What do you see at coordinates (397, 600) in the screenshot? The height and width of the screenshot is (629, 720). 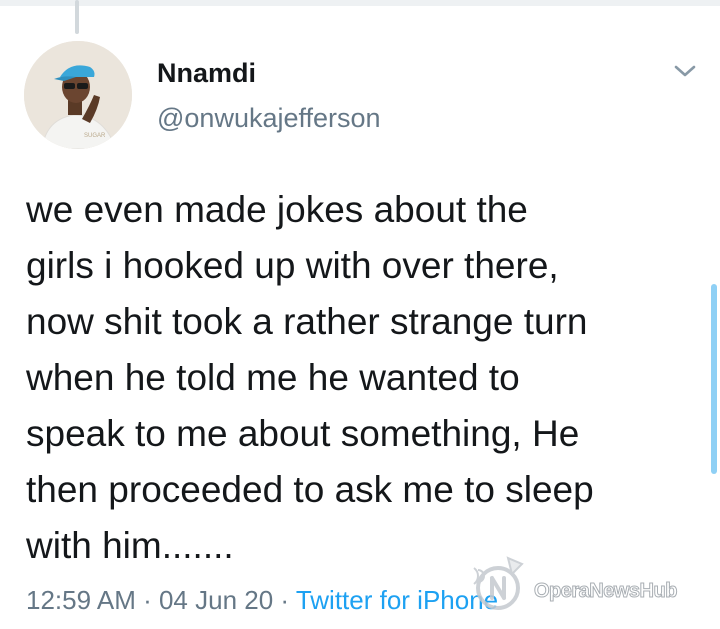 I see `tweet-source-link: Twitter for iPhone` at bounding box center [397, 600].